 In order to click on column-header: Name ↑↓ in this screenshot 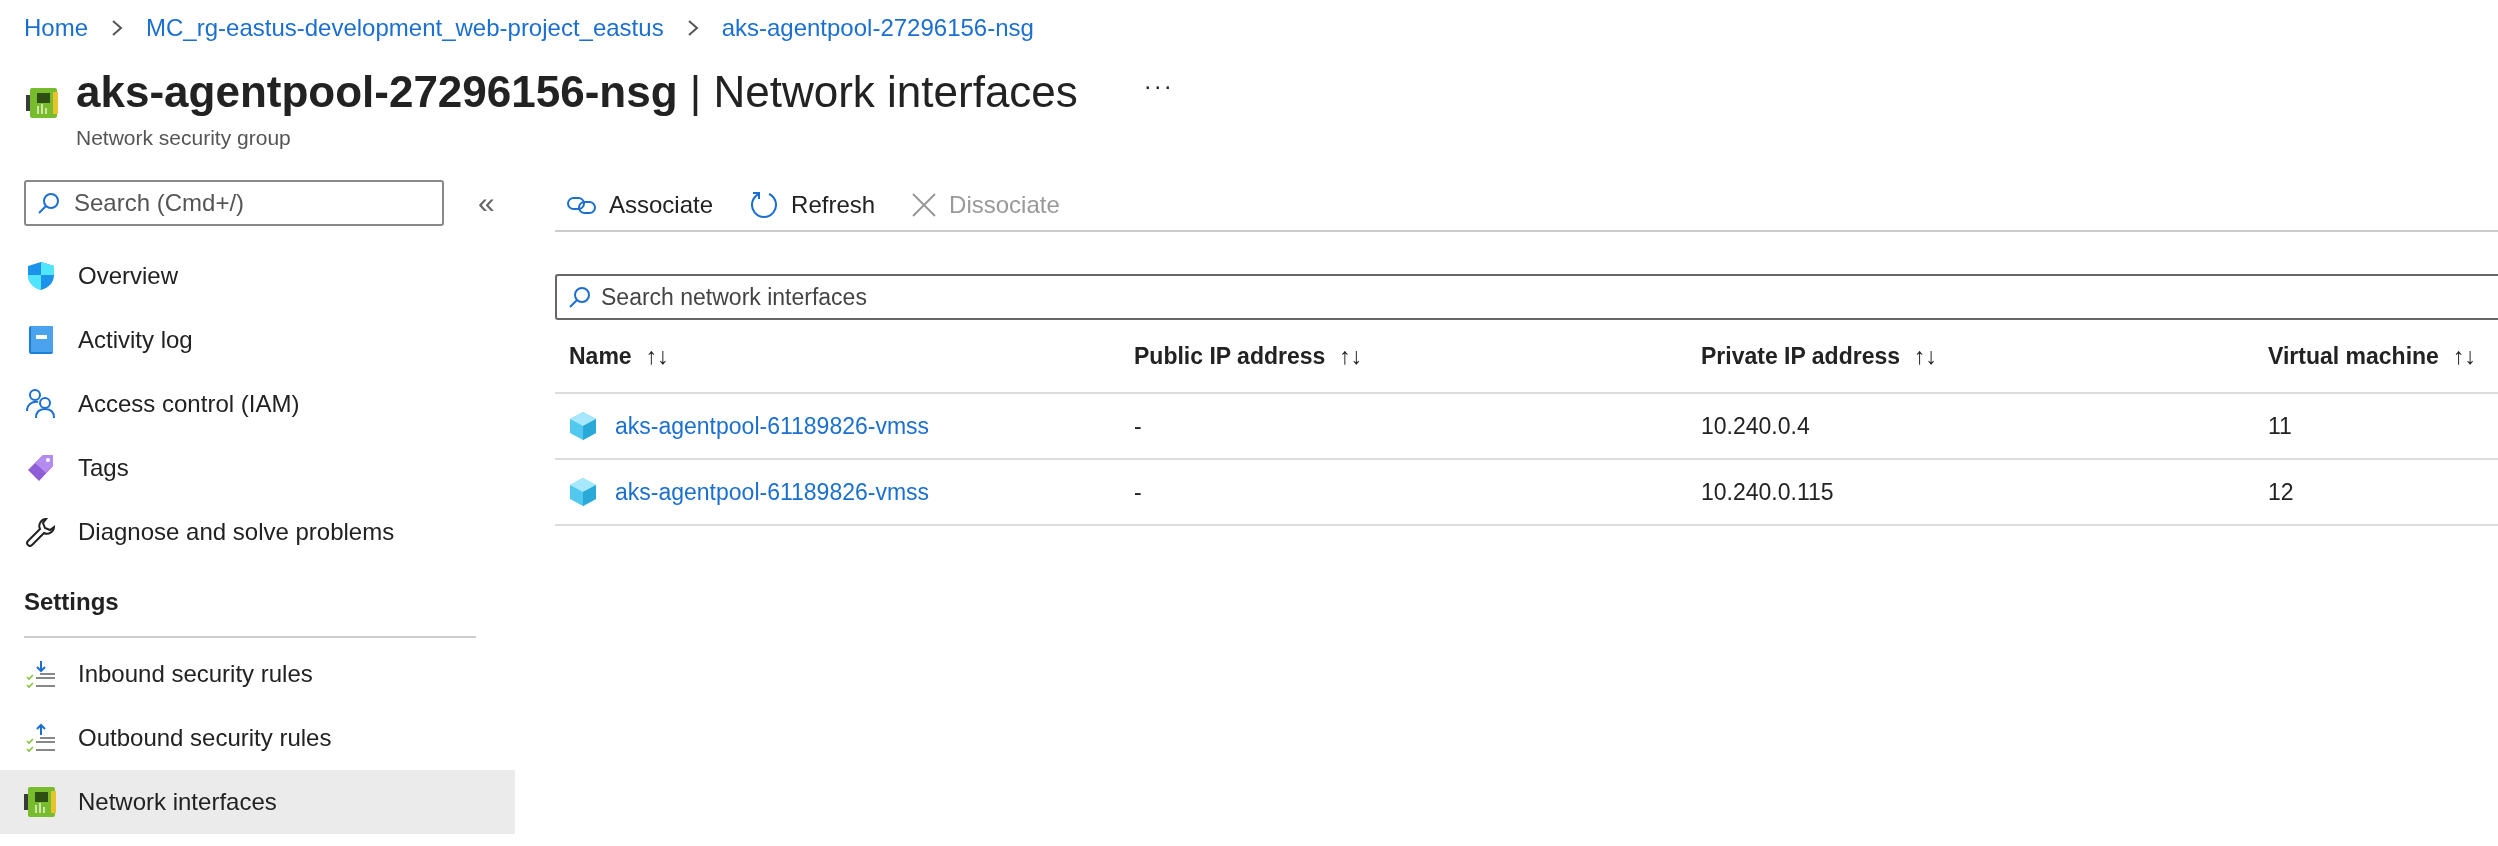, I will do `click(837, 356)`.